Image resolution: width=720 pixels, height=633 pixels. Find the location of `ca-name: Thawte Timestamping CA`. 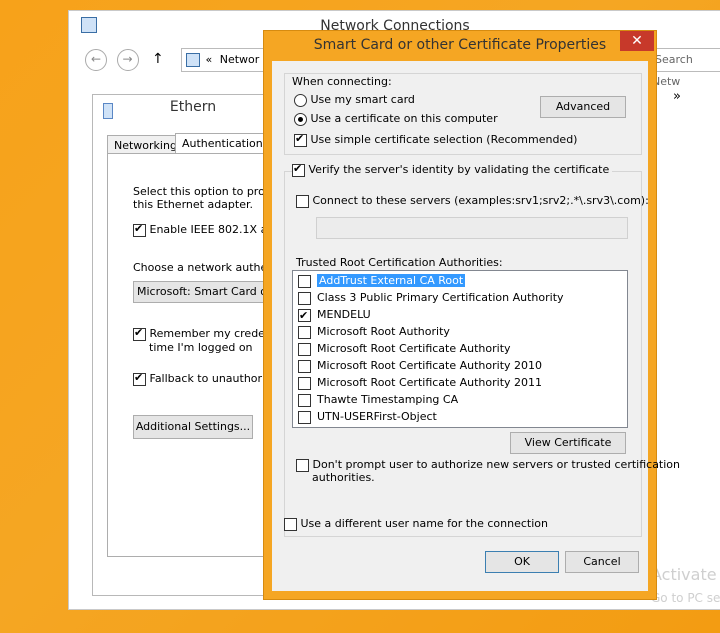

ca-name: Thawte Timestamping CA is located at coordinates (388, 399).